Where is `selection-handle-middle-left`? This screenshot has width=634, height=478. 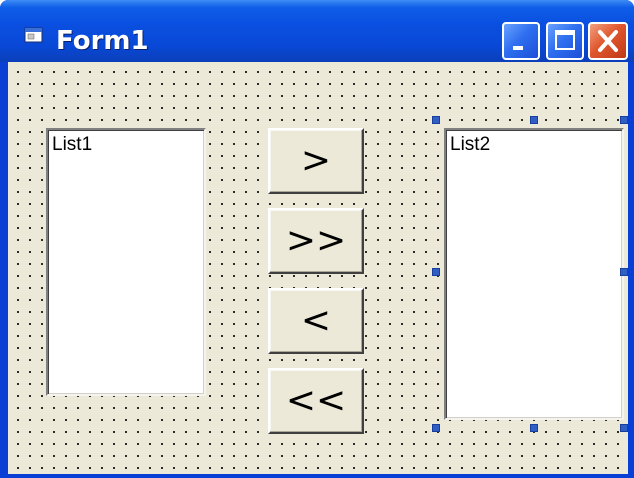
selection-handle-middle-left is located at coordinates (436, 272).